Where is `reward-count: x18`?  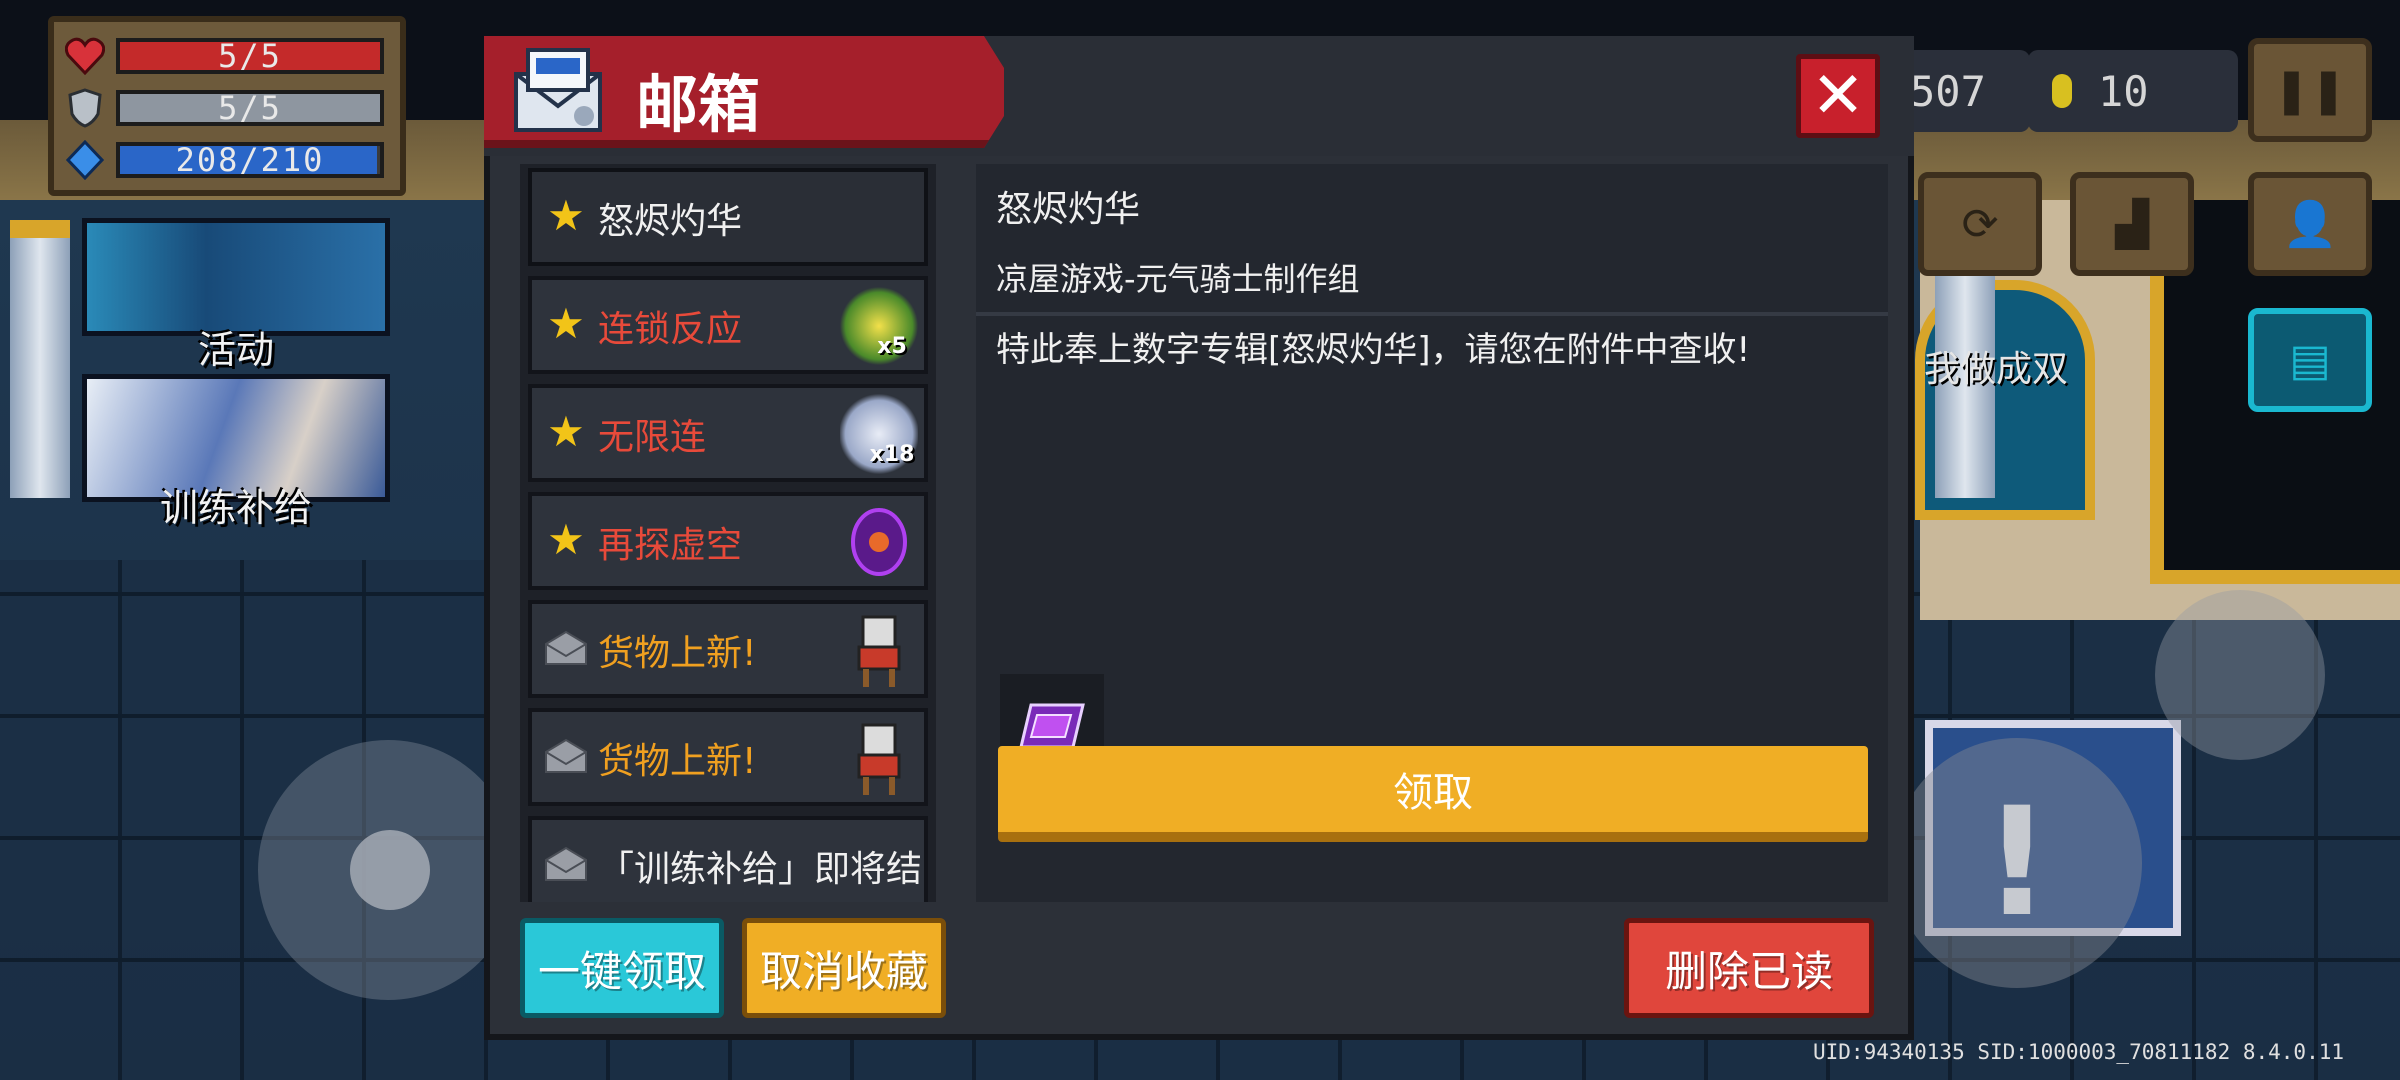
reward-count: x18 is located at coordinates (892, 454).